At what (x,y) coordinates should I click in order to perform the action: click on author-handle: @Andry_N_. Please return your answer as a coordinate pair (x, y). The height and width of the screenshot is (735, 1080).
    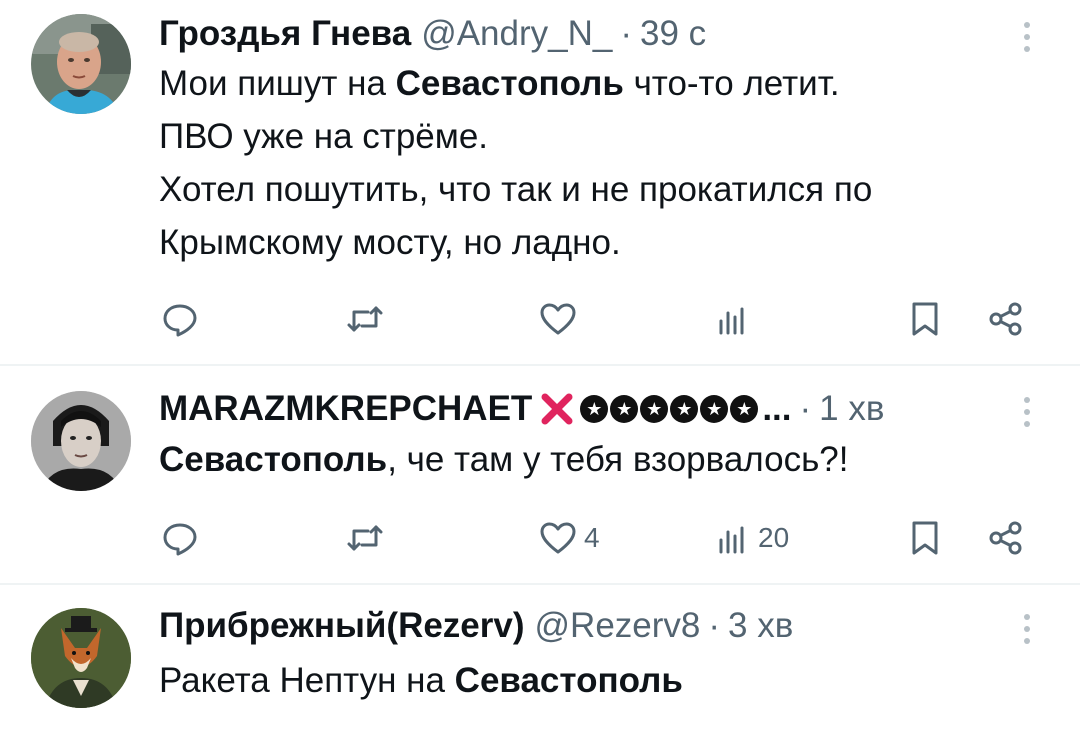
    Looking at the image, I should click on (516, 34).